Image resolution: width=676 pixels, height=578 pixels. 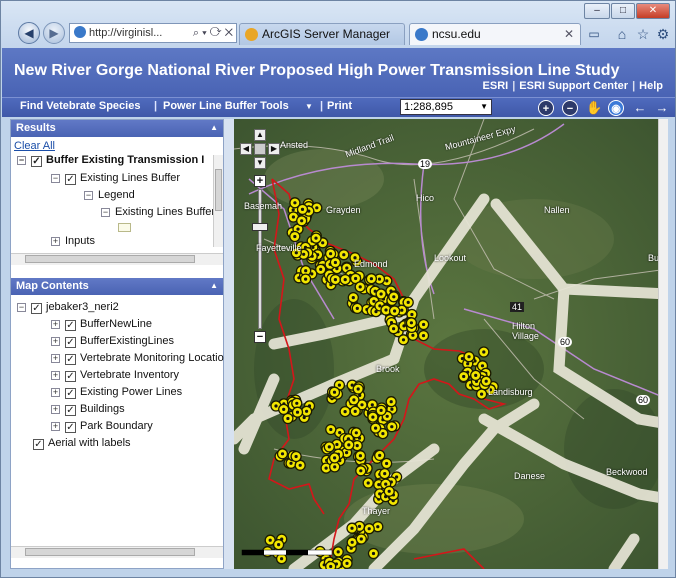 I want to click on tab-ncsu: ncsu.edu ✕, so click(x=495, y=34).